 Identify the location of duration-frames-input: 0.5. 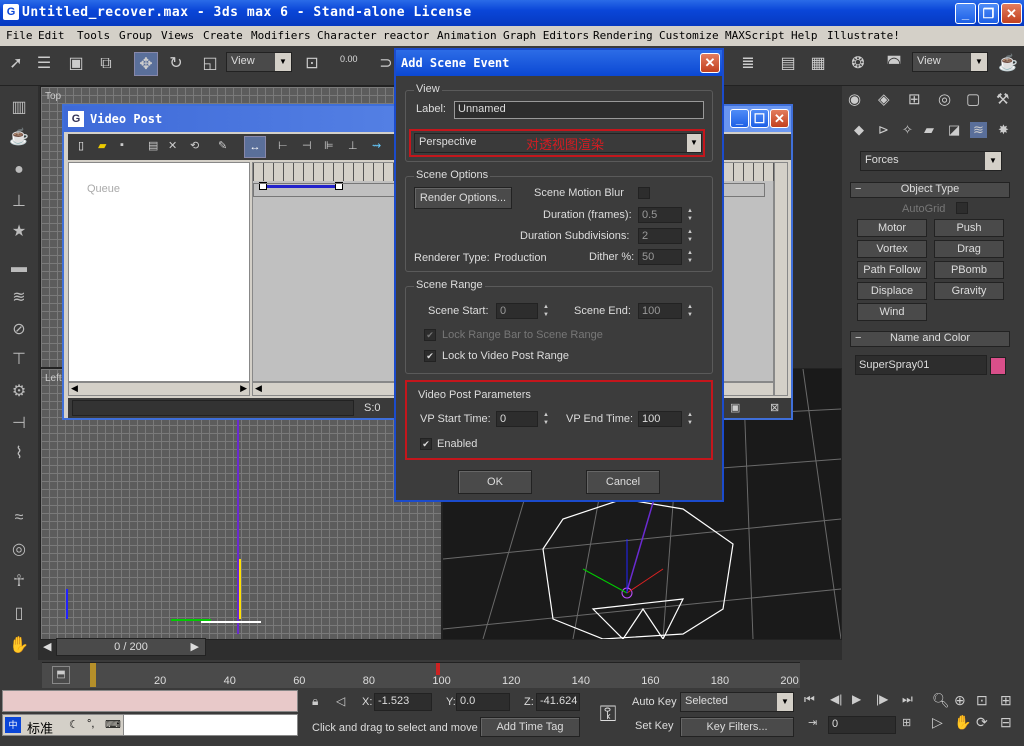
(660, 215).